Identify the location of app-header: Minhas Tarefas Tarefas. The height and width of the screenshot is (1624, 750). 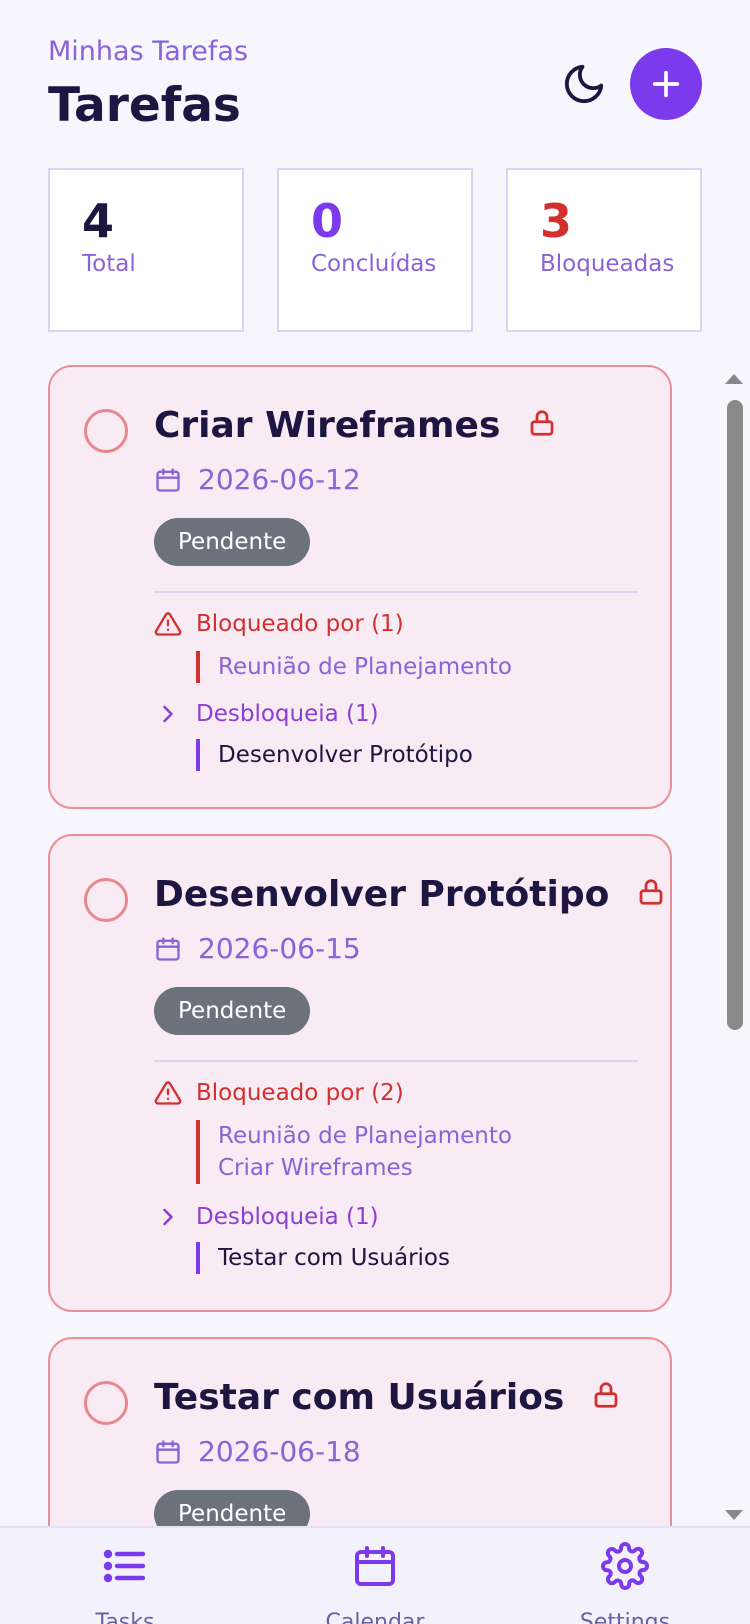
(375, 84).